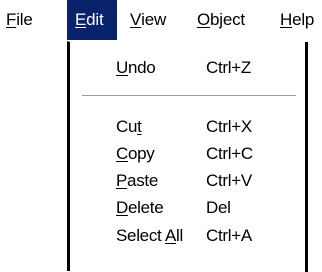 The width and height of the screenshot is (322, 272). What do you see at coordinates (140, 235) in the screenshot?
I see `label-pre: Select` at bounding box center [140, 235].